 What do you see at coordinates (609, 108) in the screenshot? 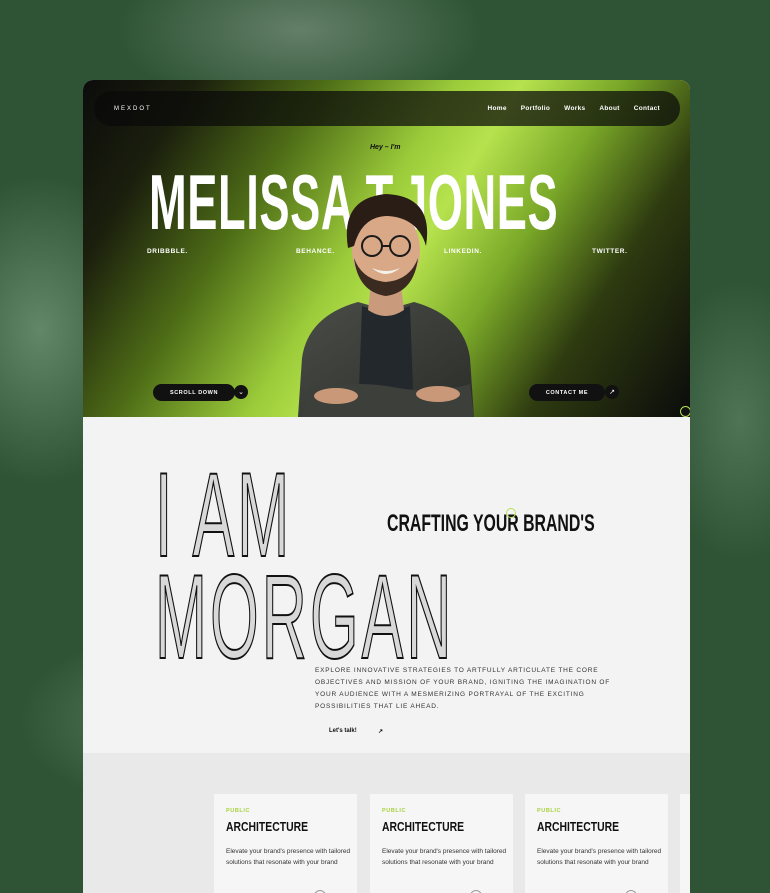
I see `nav-about: About` at bounding box center [609, 108].